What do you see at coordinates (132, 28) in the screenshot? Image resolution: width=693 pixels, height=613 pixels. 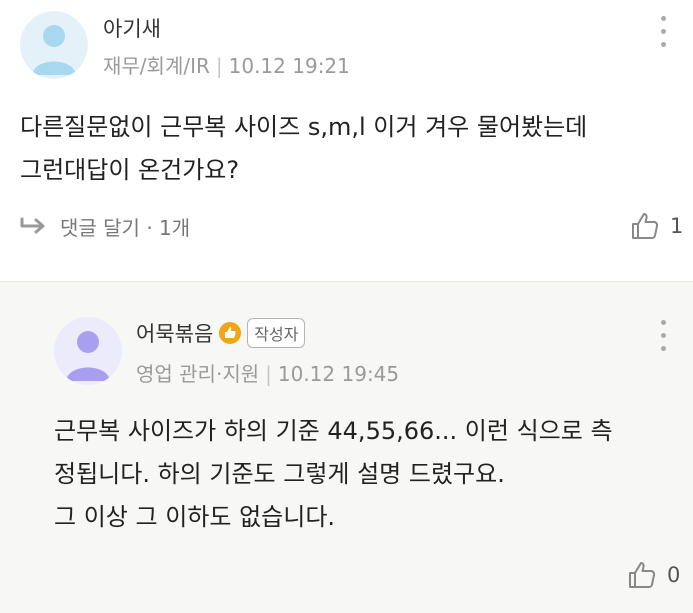 I see `author-name: 아기새` at bounding box center [132, 28].